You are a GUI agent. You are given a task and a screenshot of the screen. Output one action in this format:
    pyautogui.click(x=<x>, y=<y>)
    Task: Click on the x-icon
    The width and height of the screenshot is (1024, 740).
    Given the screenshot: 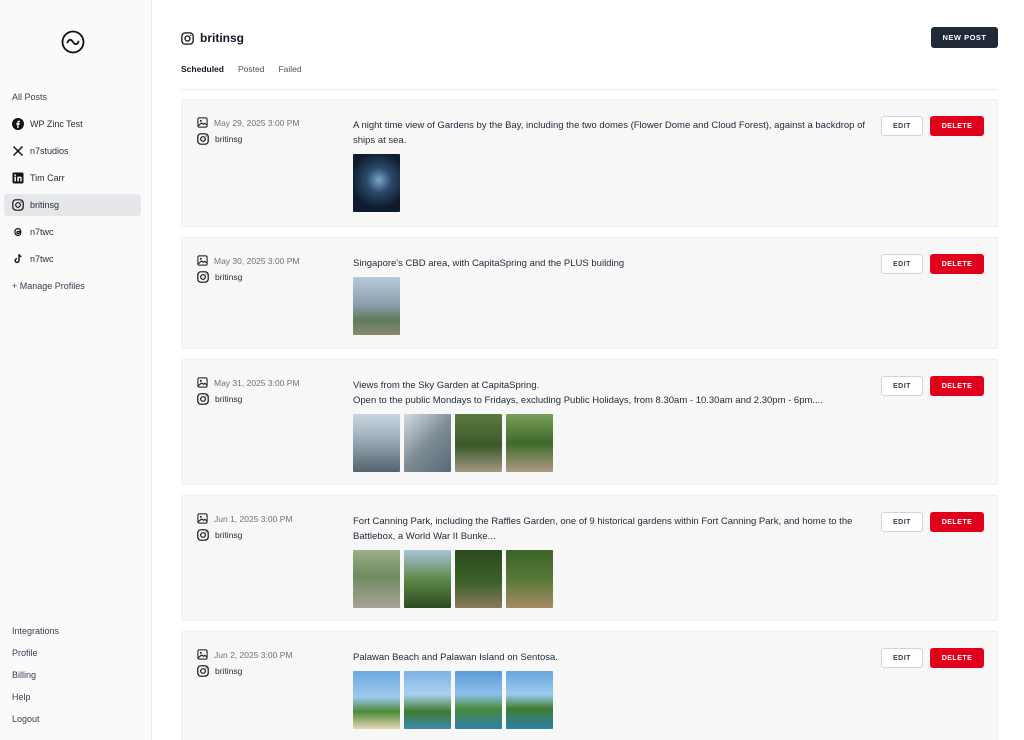 What is the action you would take?
    pyautogui.click(x=18, y=151)
    